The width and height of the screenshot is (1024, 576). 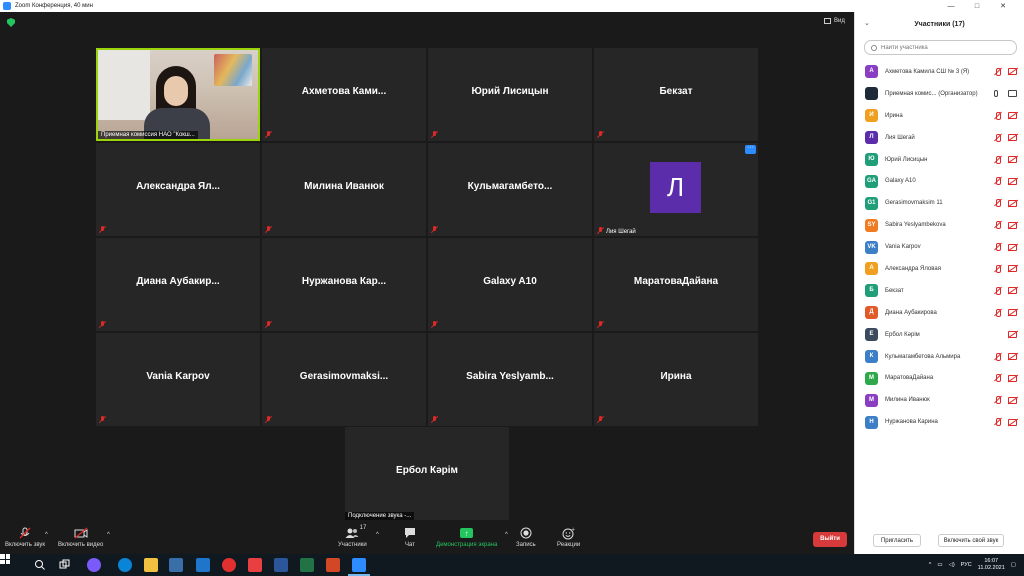 I want to click on participant-name: Александра Яловая, so click(x=913, y=268).